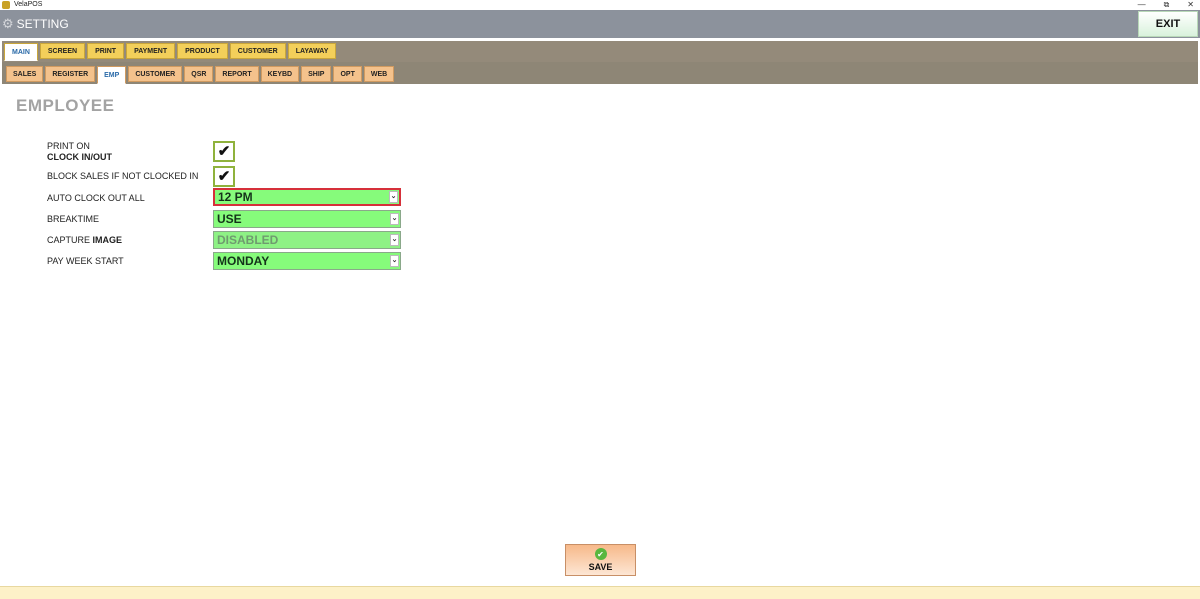 The height and width of the screenshot is (599, 1200). Describe the element at coordinates (600, 592) in the screenshot. I see `footer-bar` at that location.